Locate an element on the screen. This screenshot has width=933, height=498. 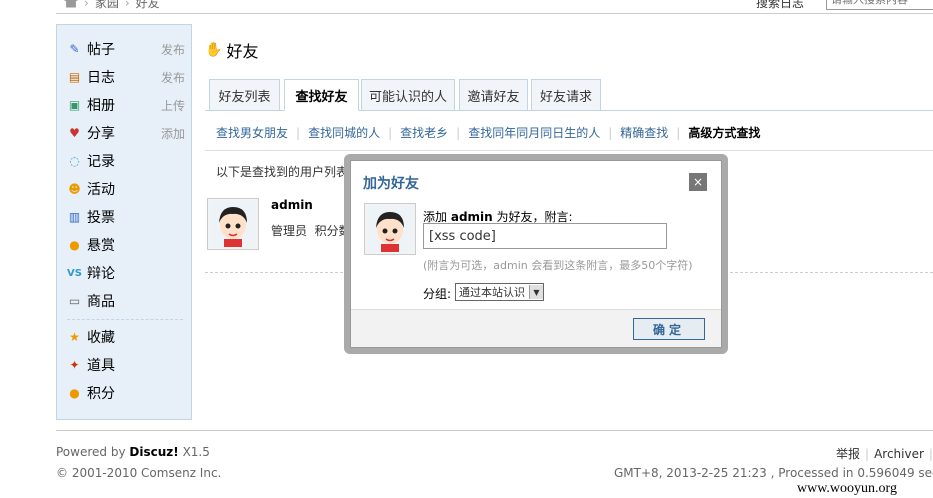
sidebar-item-doing: ◌ 记录 is located at coordinates (126, 161).